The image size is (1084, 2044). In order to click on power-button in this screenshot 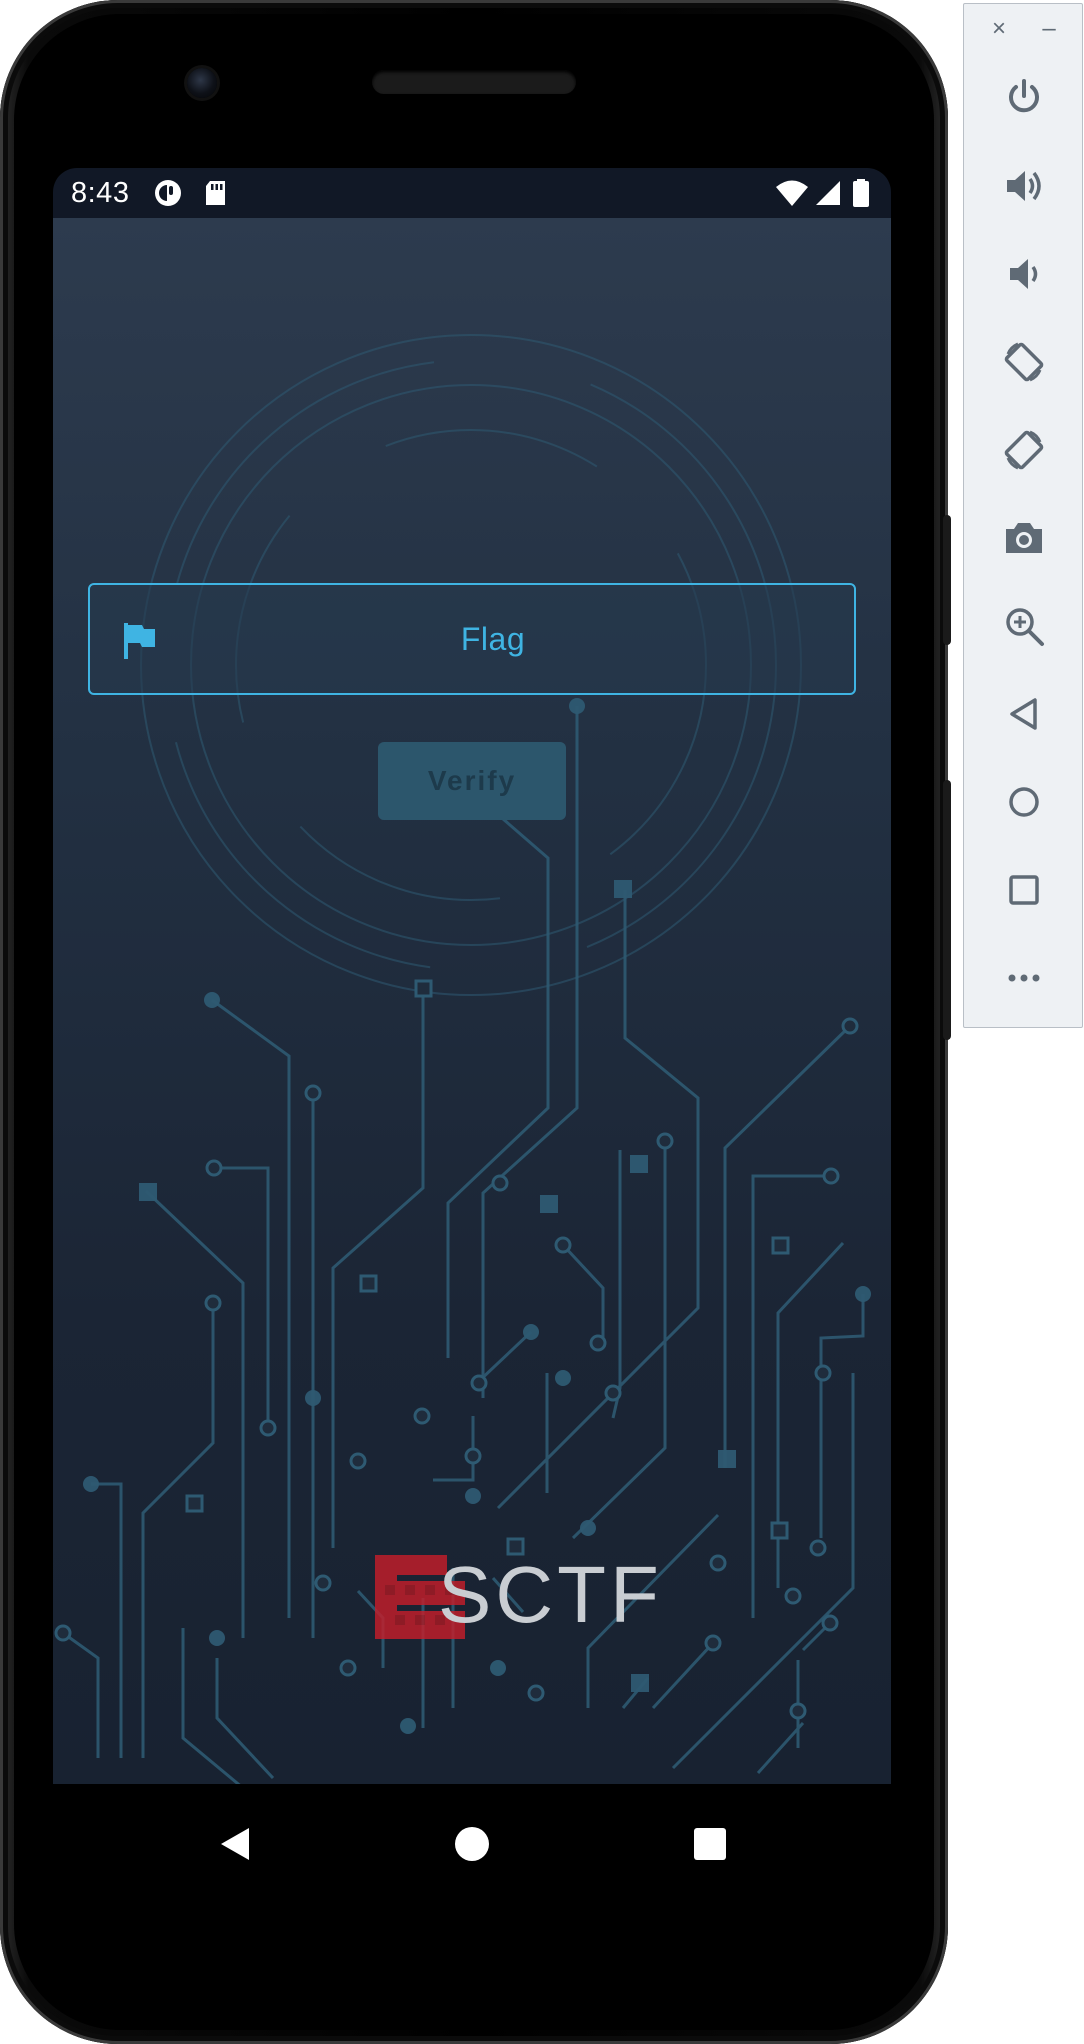, I will do `click(1024, 98)`.